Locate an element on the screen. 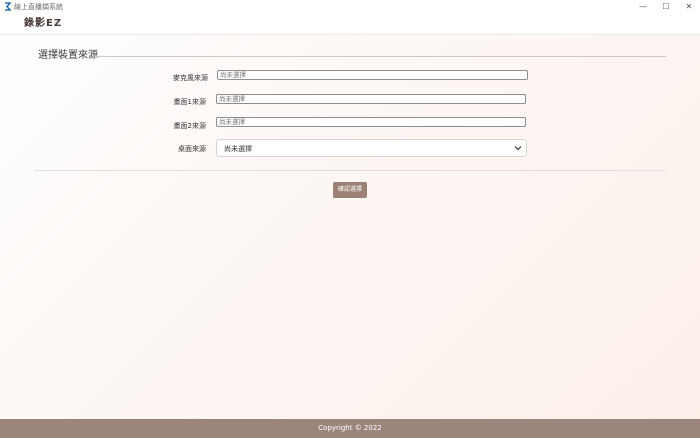 The image size is (700, 438). screen2-source-input is located at coordinates (371, 122).